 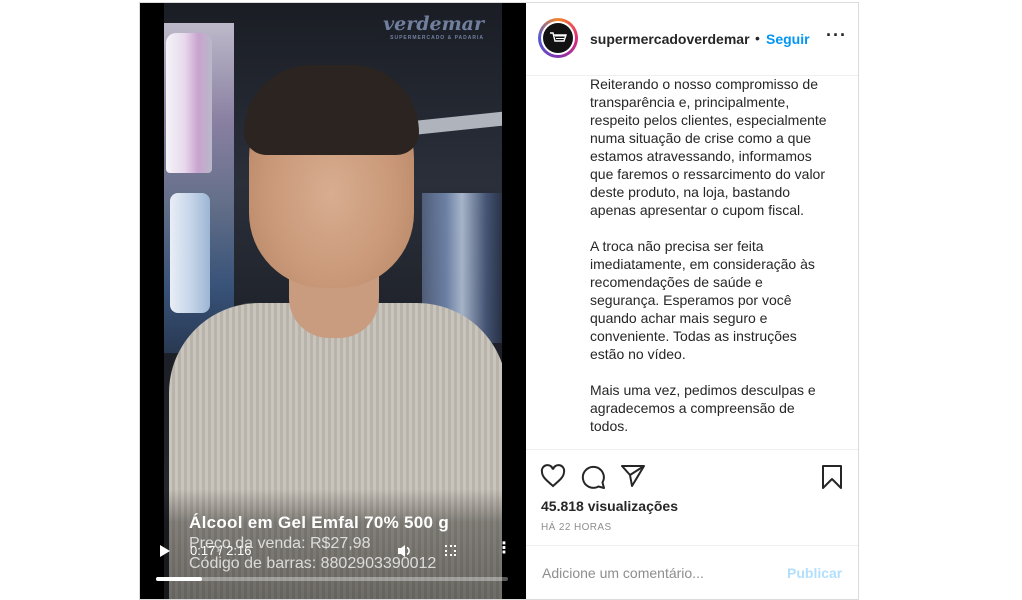 What do you see at coordinates (553, 478) in the screenshot?
I see `heart-icon` at bounding box center [553, 478].